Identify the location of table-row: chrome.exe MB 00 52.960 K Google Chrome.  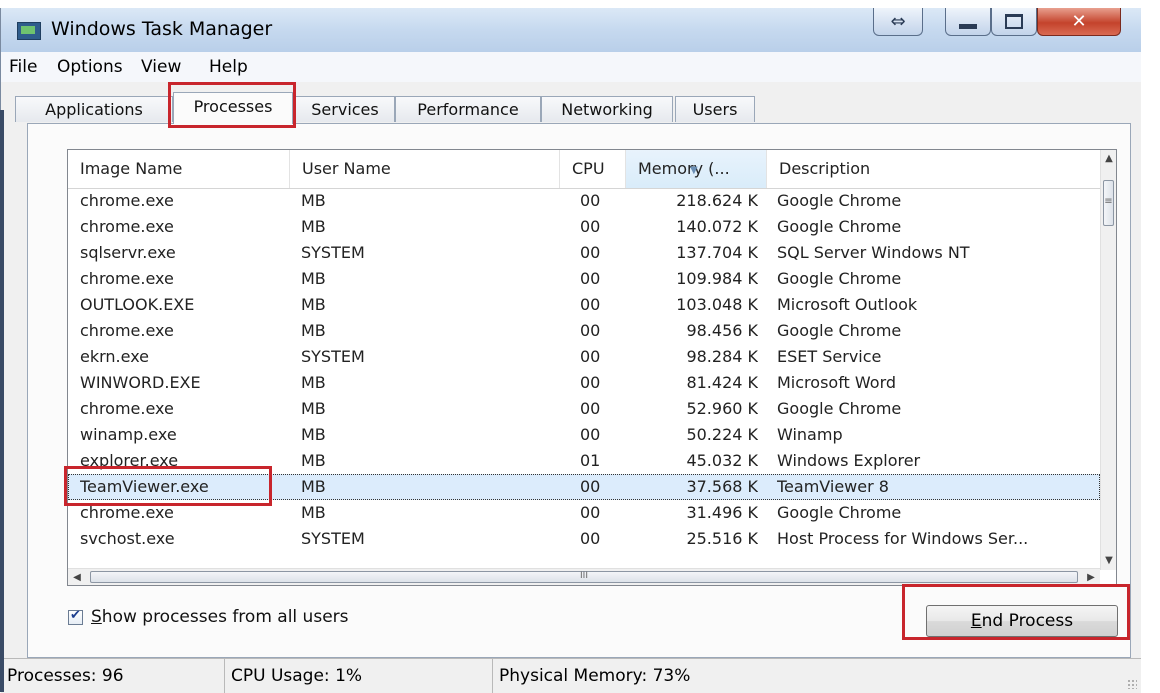
(584, 409).